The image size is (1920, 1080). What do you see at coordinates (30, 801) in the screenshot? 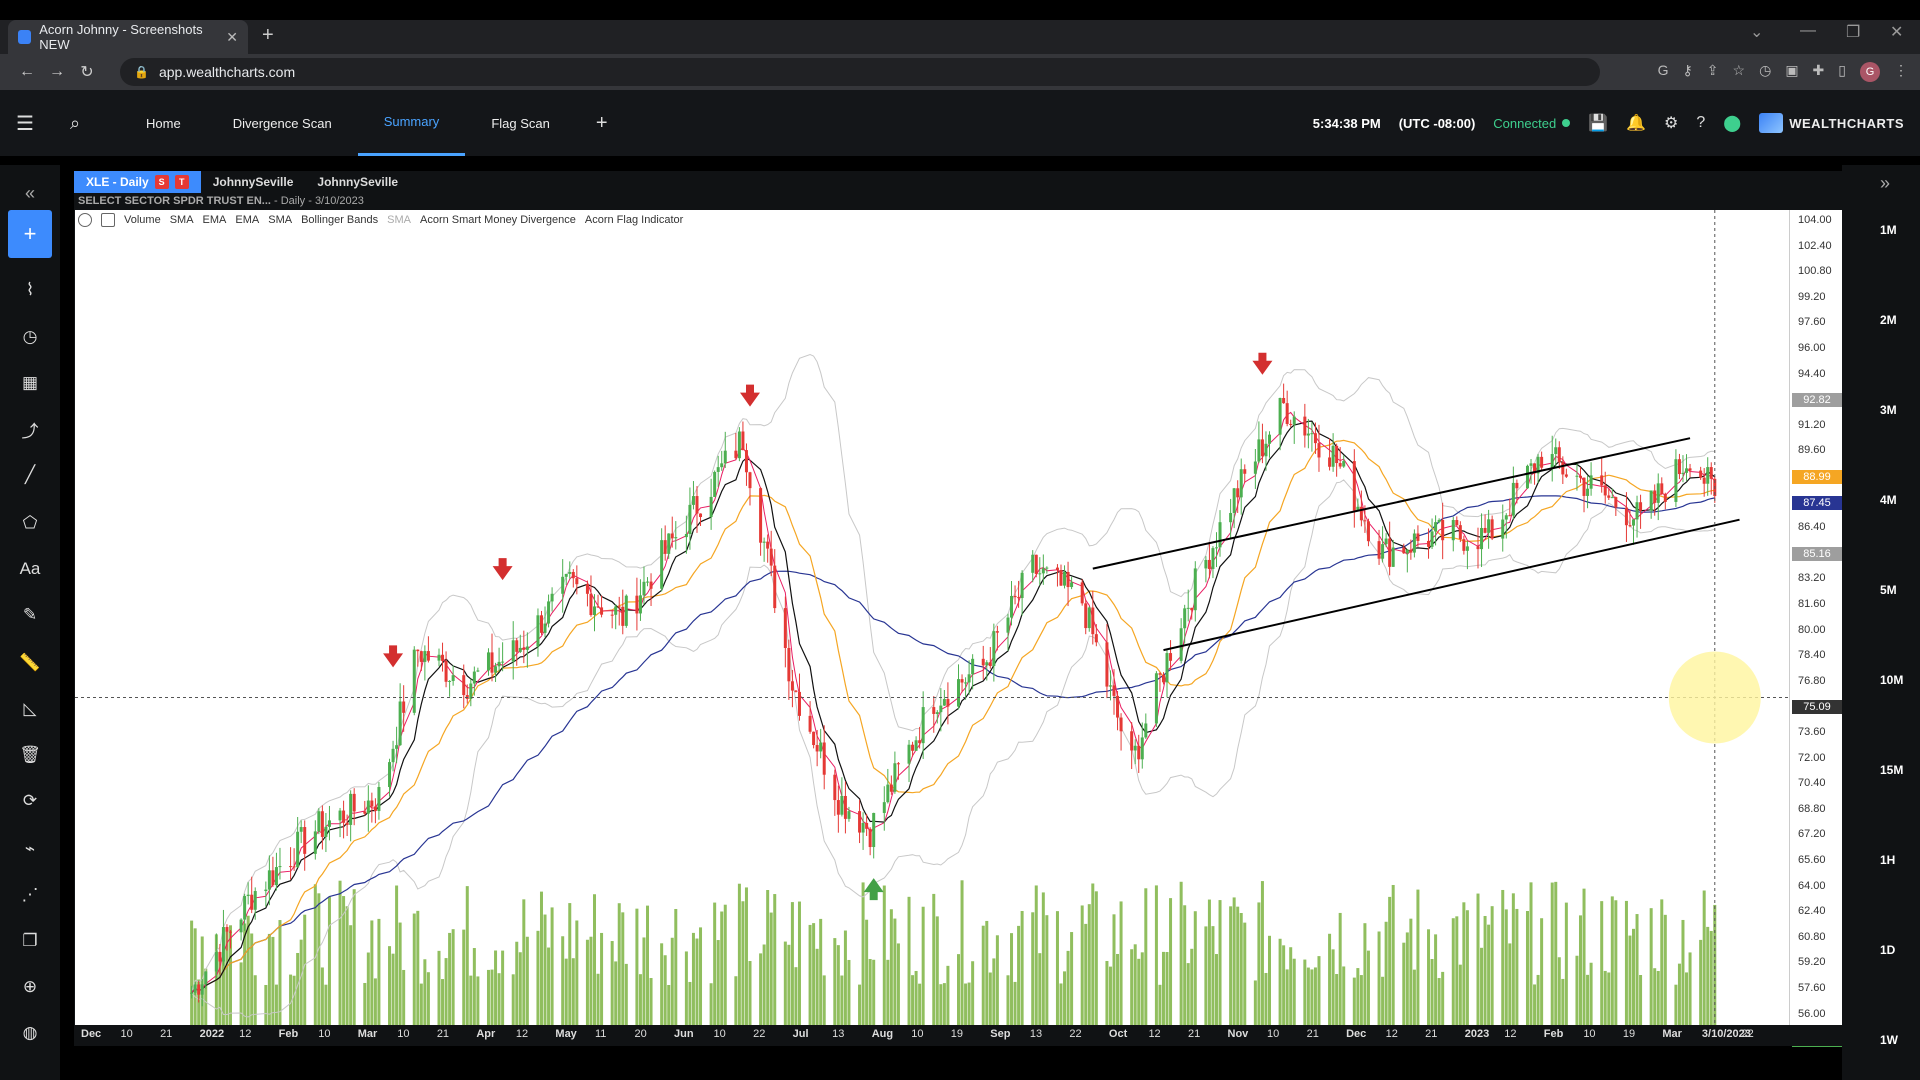
I see `refresh-icon: ⟳` at bounding box center [30, 801].